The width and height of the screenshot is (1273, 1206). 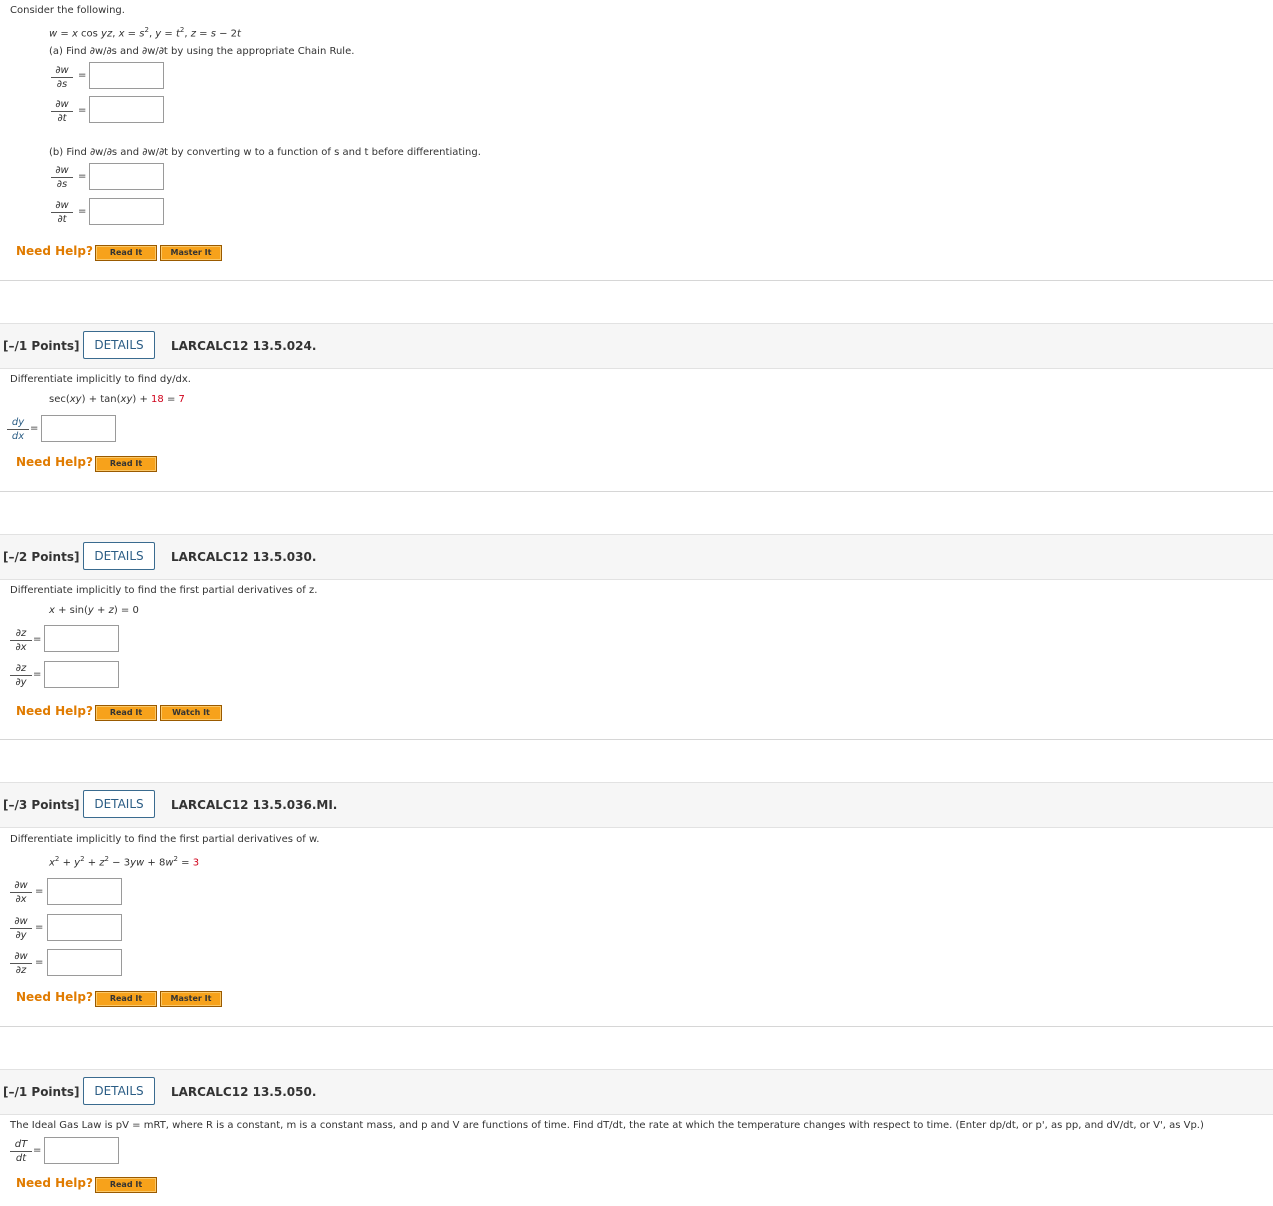 I want to click on answer-dw-dz, so click(x=84, y=962).